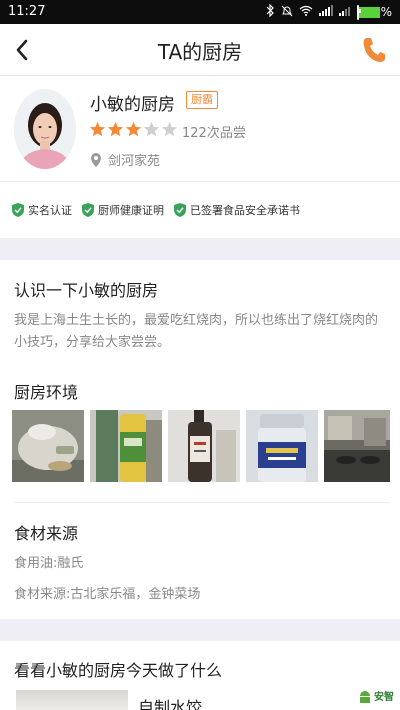  I want to click on location-text: 剑河家苑, so click(134, 161).